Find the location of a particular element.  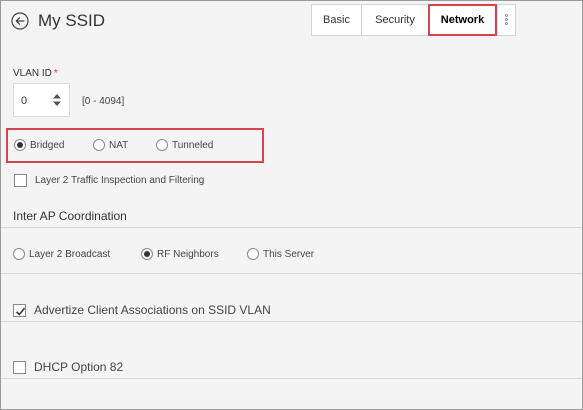

radio-bridged: Bridged is located at coordinates (39, 145).